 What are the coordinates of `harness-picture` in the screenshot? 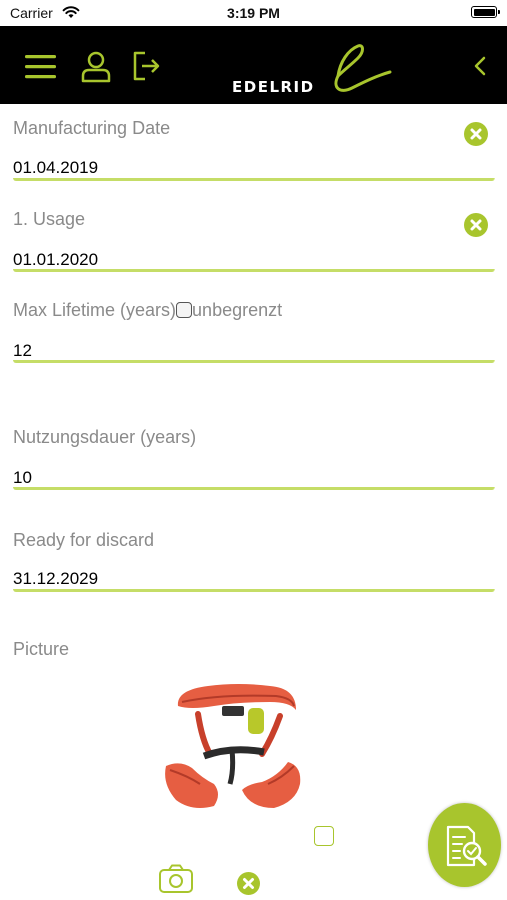 It's located at (232, 750).